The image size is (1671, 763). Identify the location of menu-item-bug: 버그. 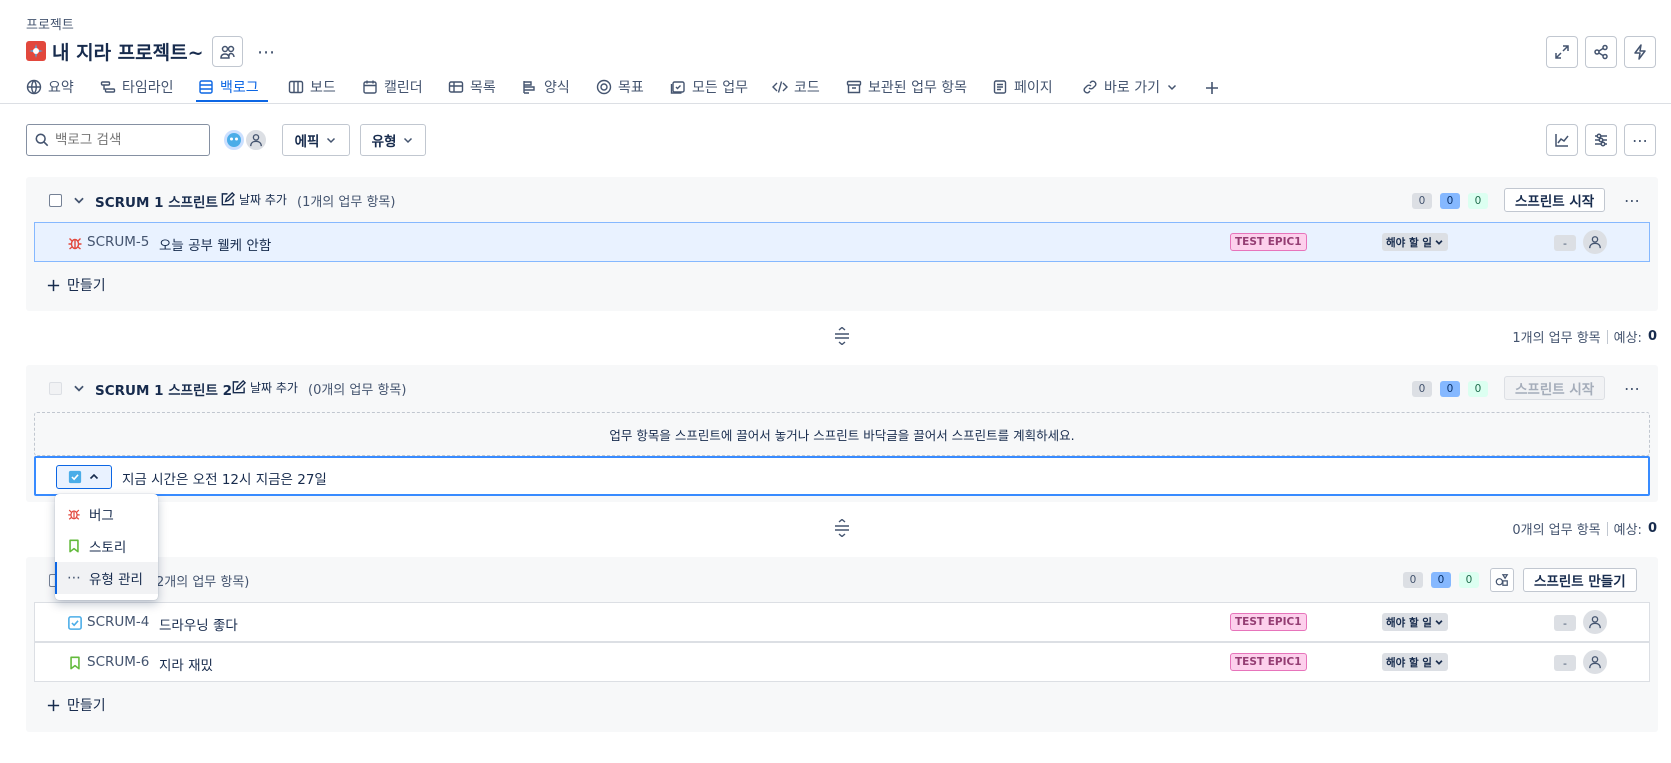
(106, 514).